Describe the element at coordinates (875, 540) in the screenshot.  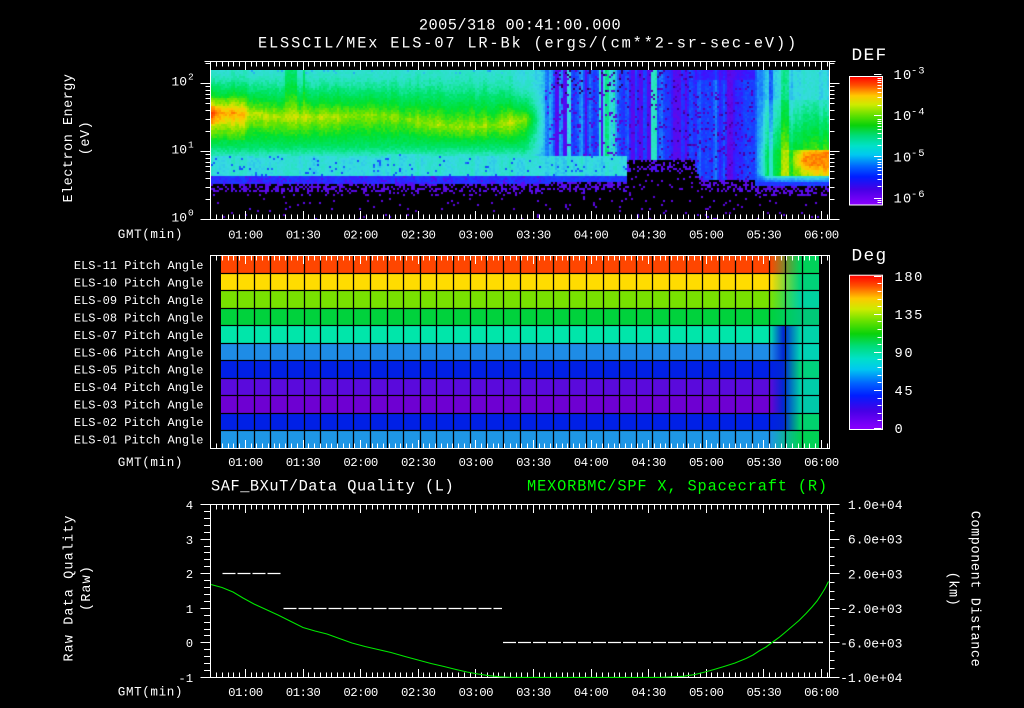
I see `svg-text: 6.0e+03` at that location.